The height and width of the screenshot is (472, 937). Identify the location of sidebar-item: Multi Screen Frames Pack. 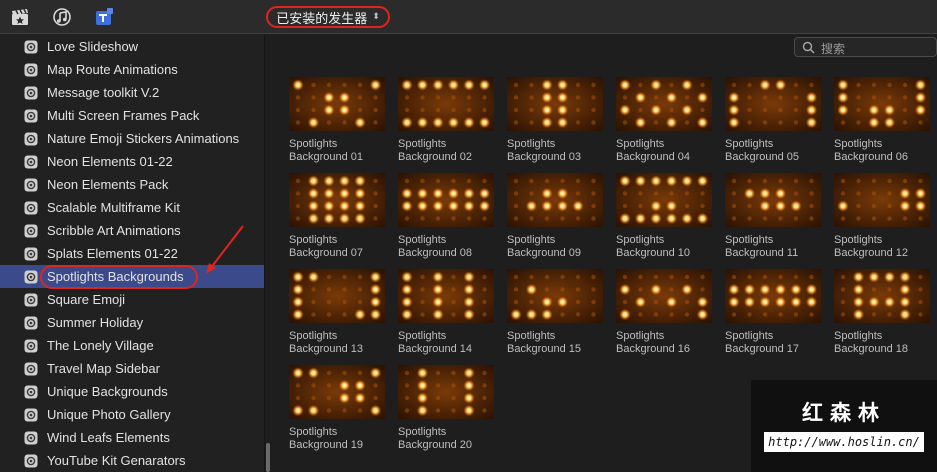
(132, 115).